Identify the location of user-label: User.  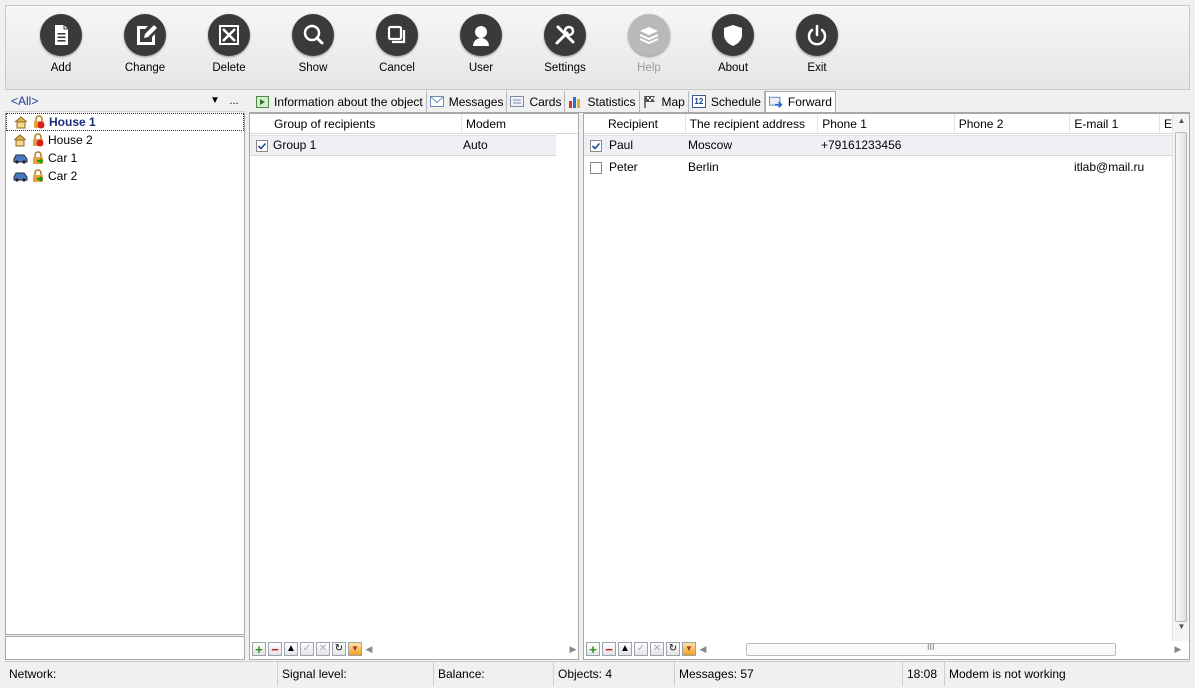
(481, 68).